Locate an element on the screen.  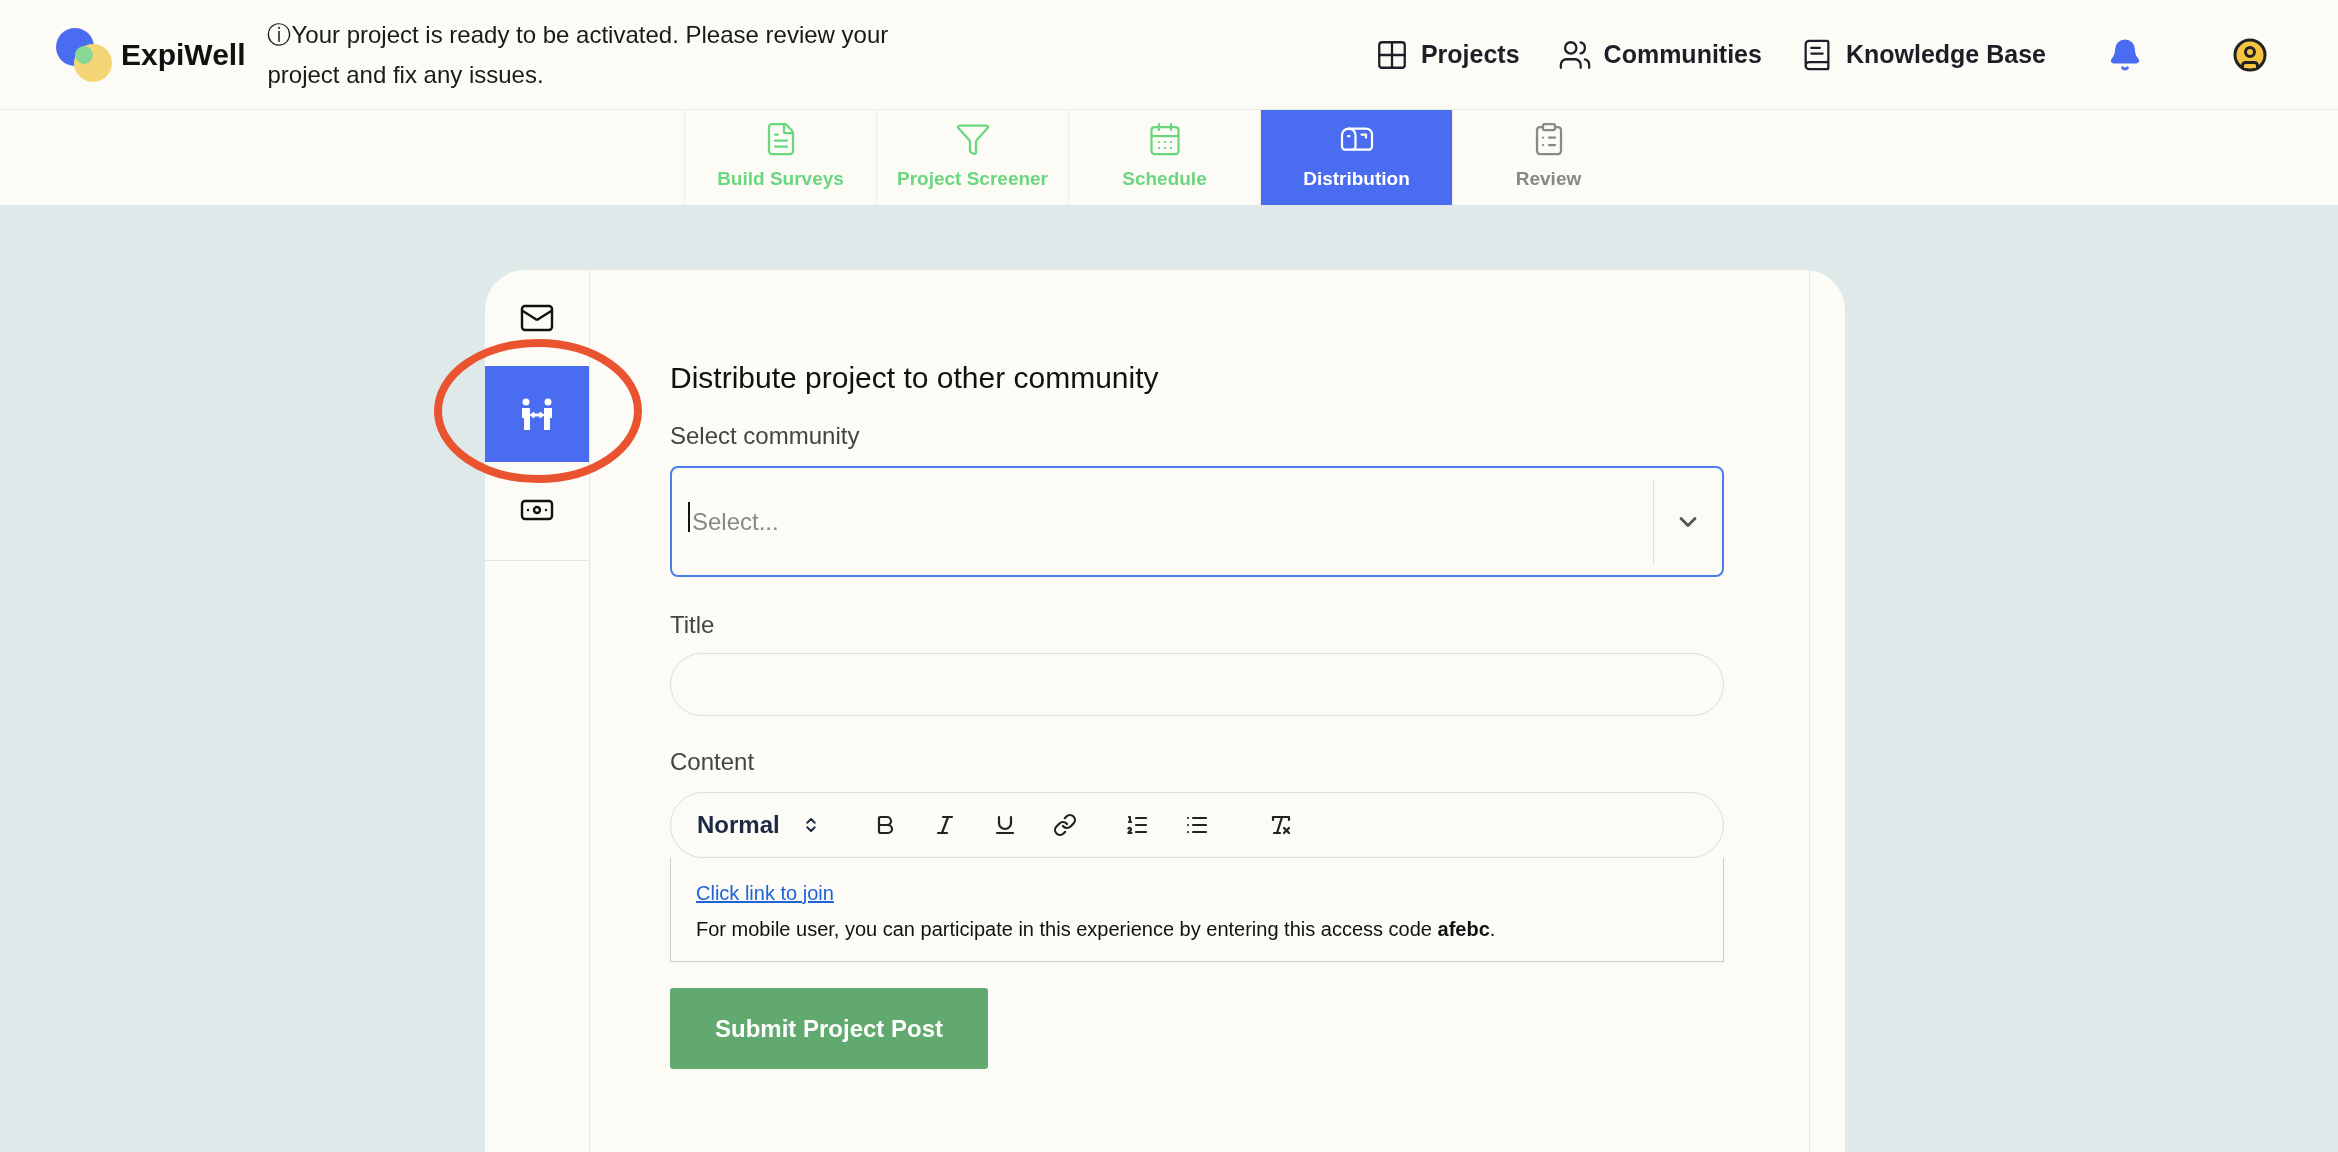
activation-notice: ⓘYour project is ready to be activated. Please review your project and fix any issues. is located at coordinates (578, 54).